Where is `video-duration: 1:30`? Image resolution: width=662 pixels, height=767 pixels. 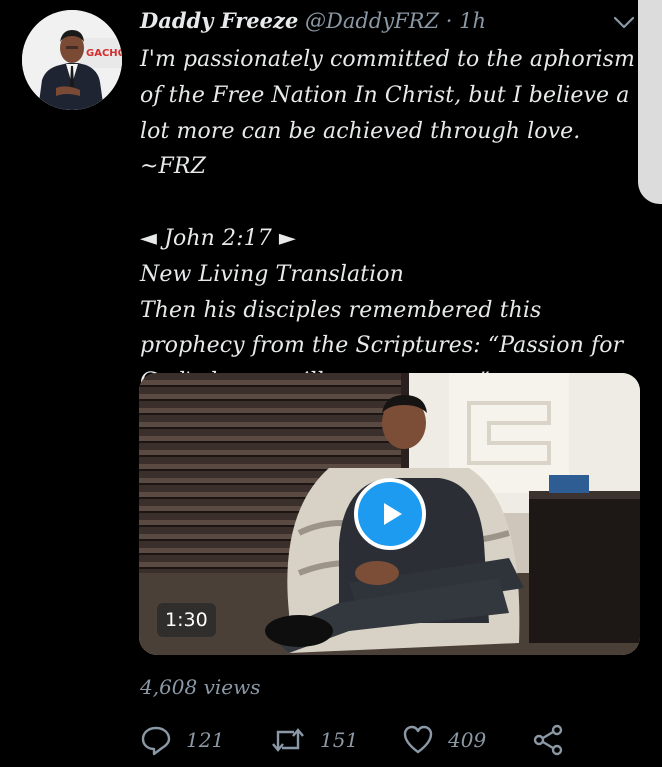
video-duration: 1:30 is located at coordinates (186, 620).